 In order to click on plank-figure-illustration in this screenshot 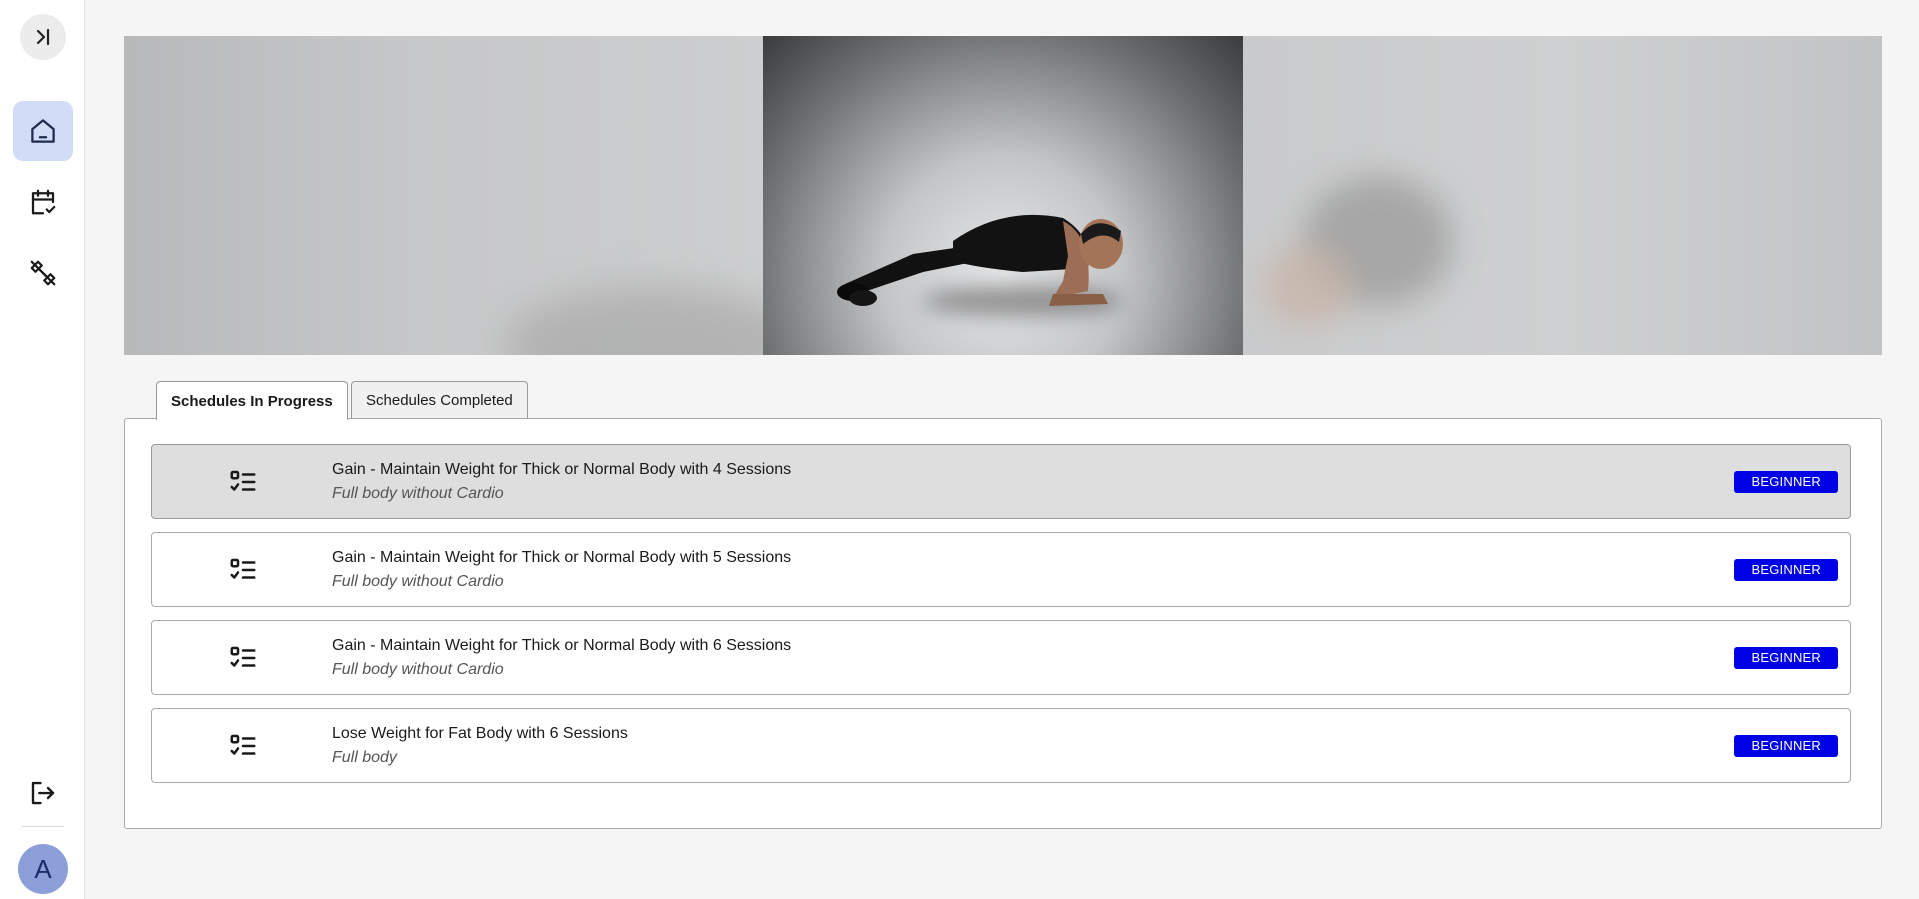, I will do `click(980, 260)`.